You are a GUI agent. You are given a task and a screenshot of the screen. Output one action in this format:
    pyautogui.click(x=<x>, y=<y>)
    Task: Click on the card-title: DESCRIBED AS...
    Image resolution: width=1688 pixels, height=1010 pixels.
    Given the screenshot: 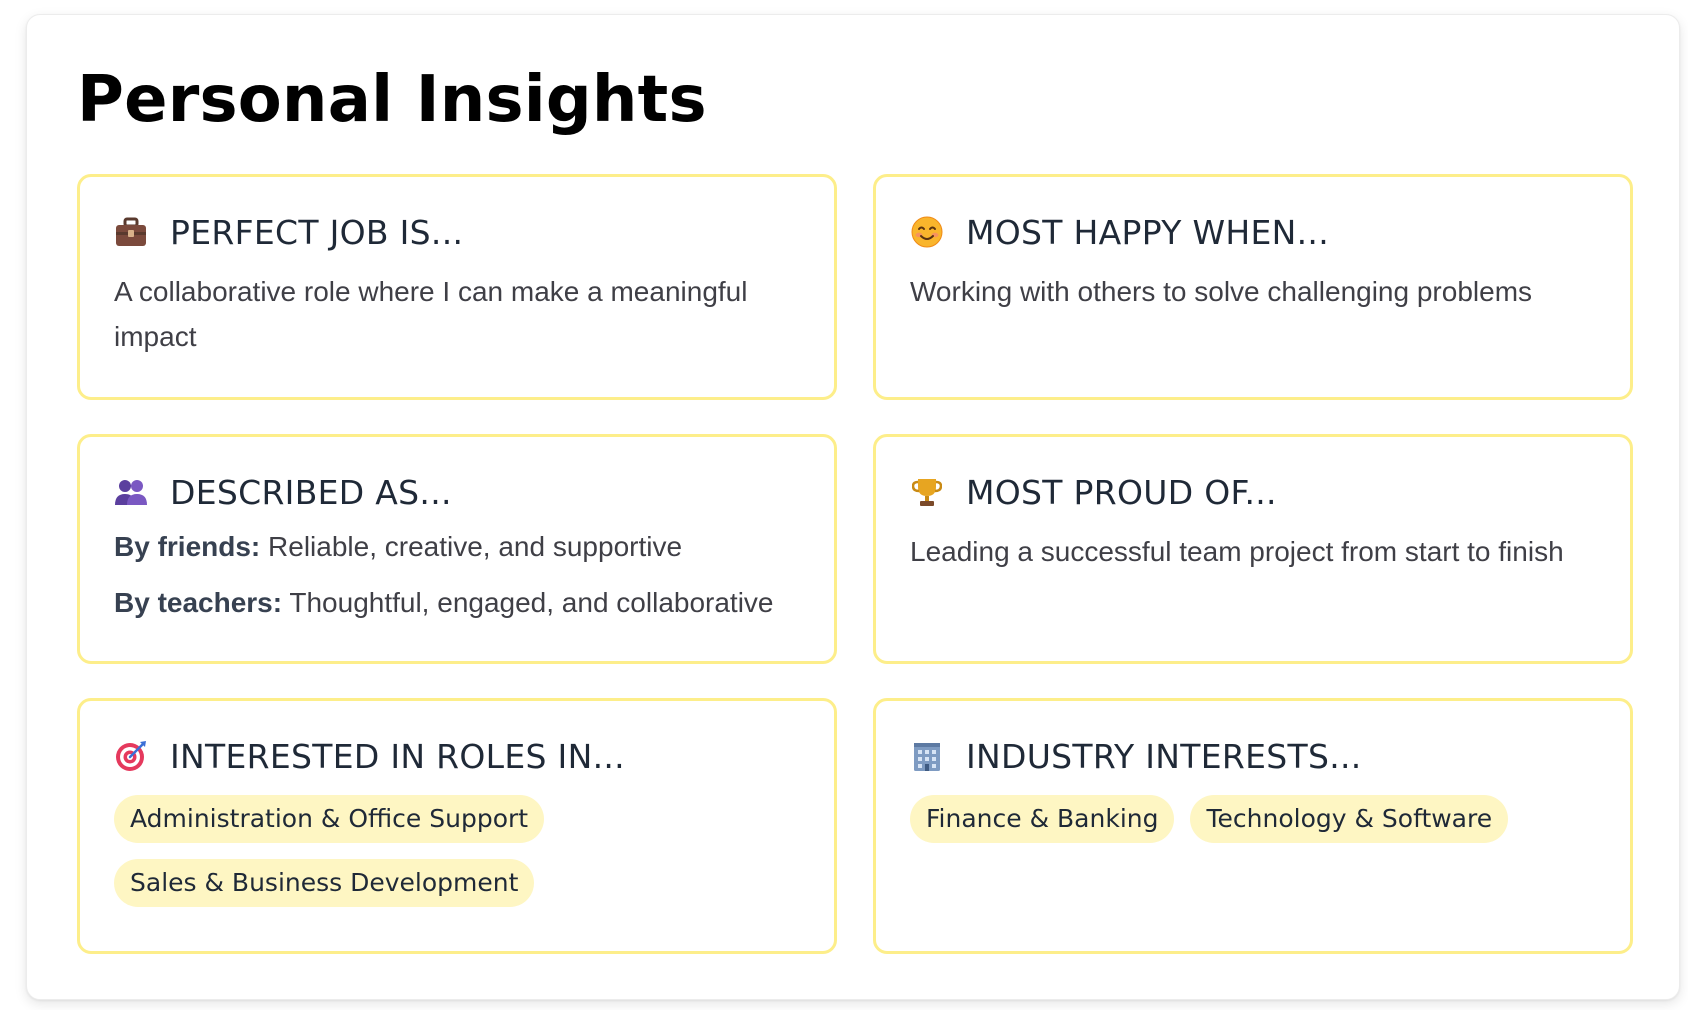 What is the action you would take?
    pyautogui.click(x=311, y=492)
    